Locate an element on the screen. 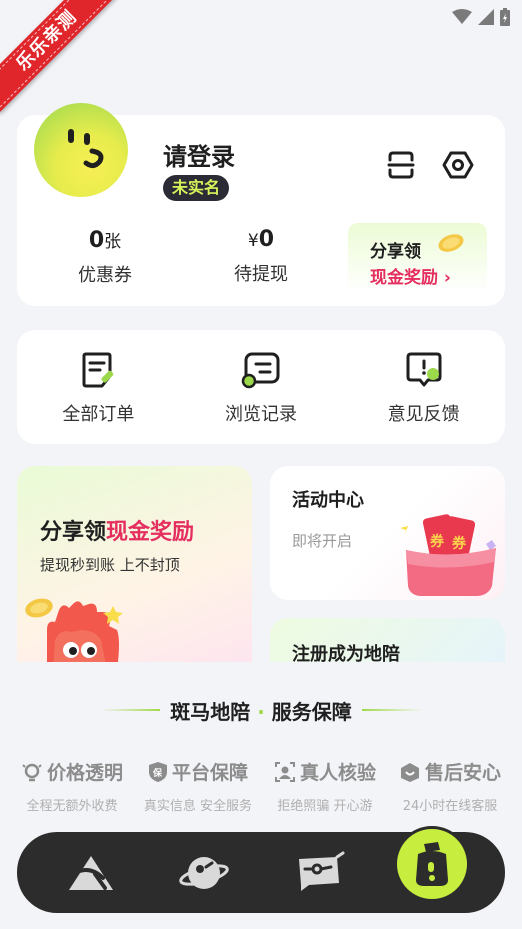  menu-label-feedback: 意见反馈 is located at coordinates (423, 414).